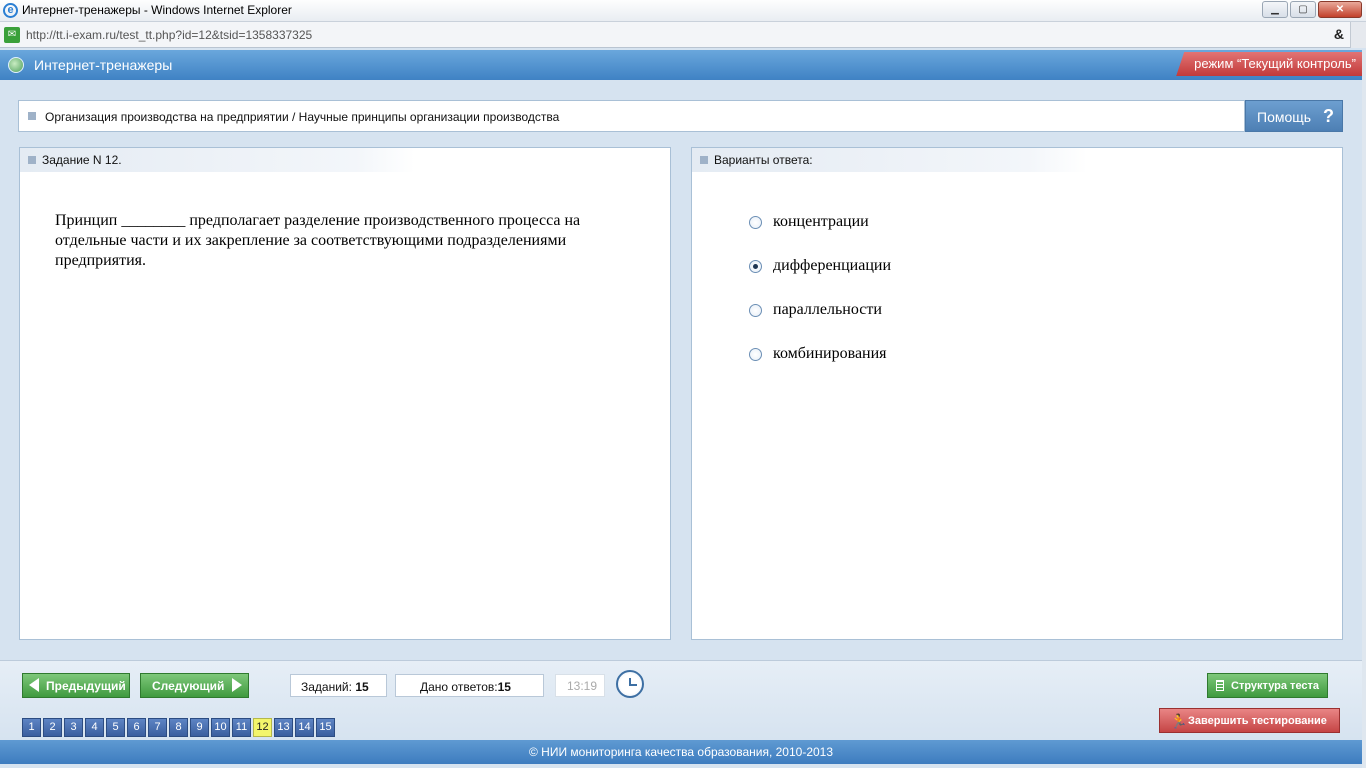  What do you see at coordinates (86, 686) in the screenshot?
I see `previous-label: Предыдущий` at bounding box center [86, 686].